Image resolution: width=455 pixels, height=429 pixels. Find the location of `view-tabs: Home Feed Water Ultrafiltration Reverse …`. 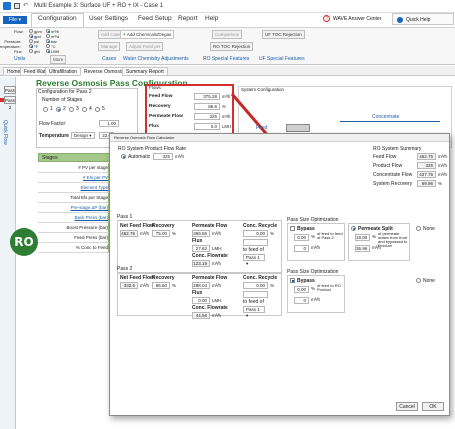

view-tabs: Home Feed Water Ultrafiltration Reverse … is located at coordinates (227, 71).